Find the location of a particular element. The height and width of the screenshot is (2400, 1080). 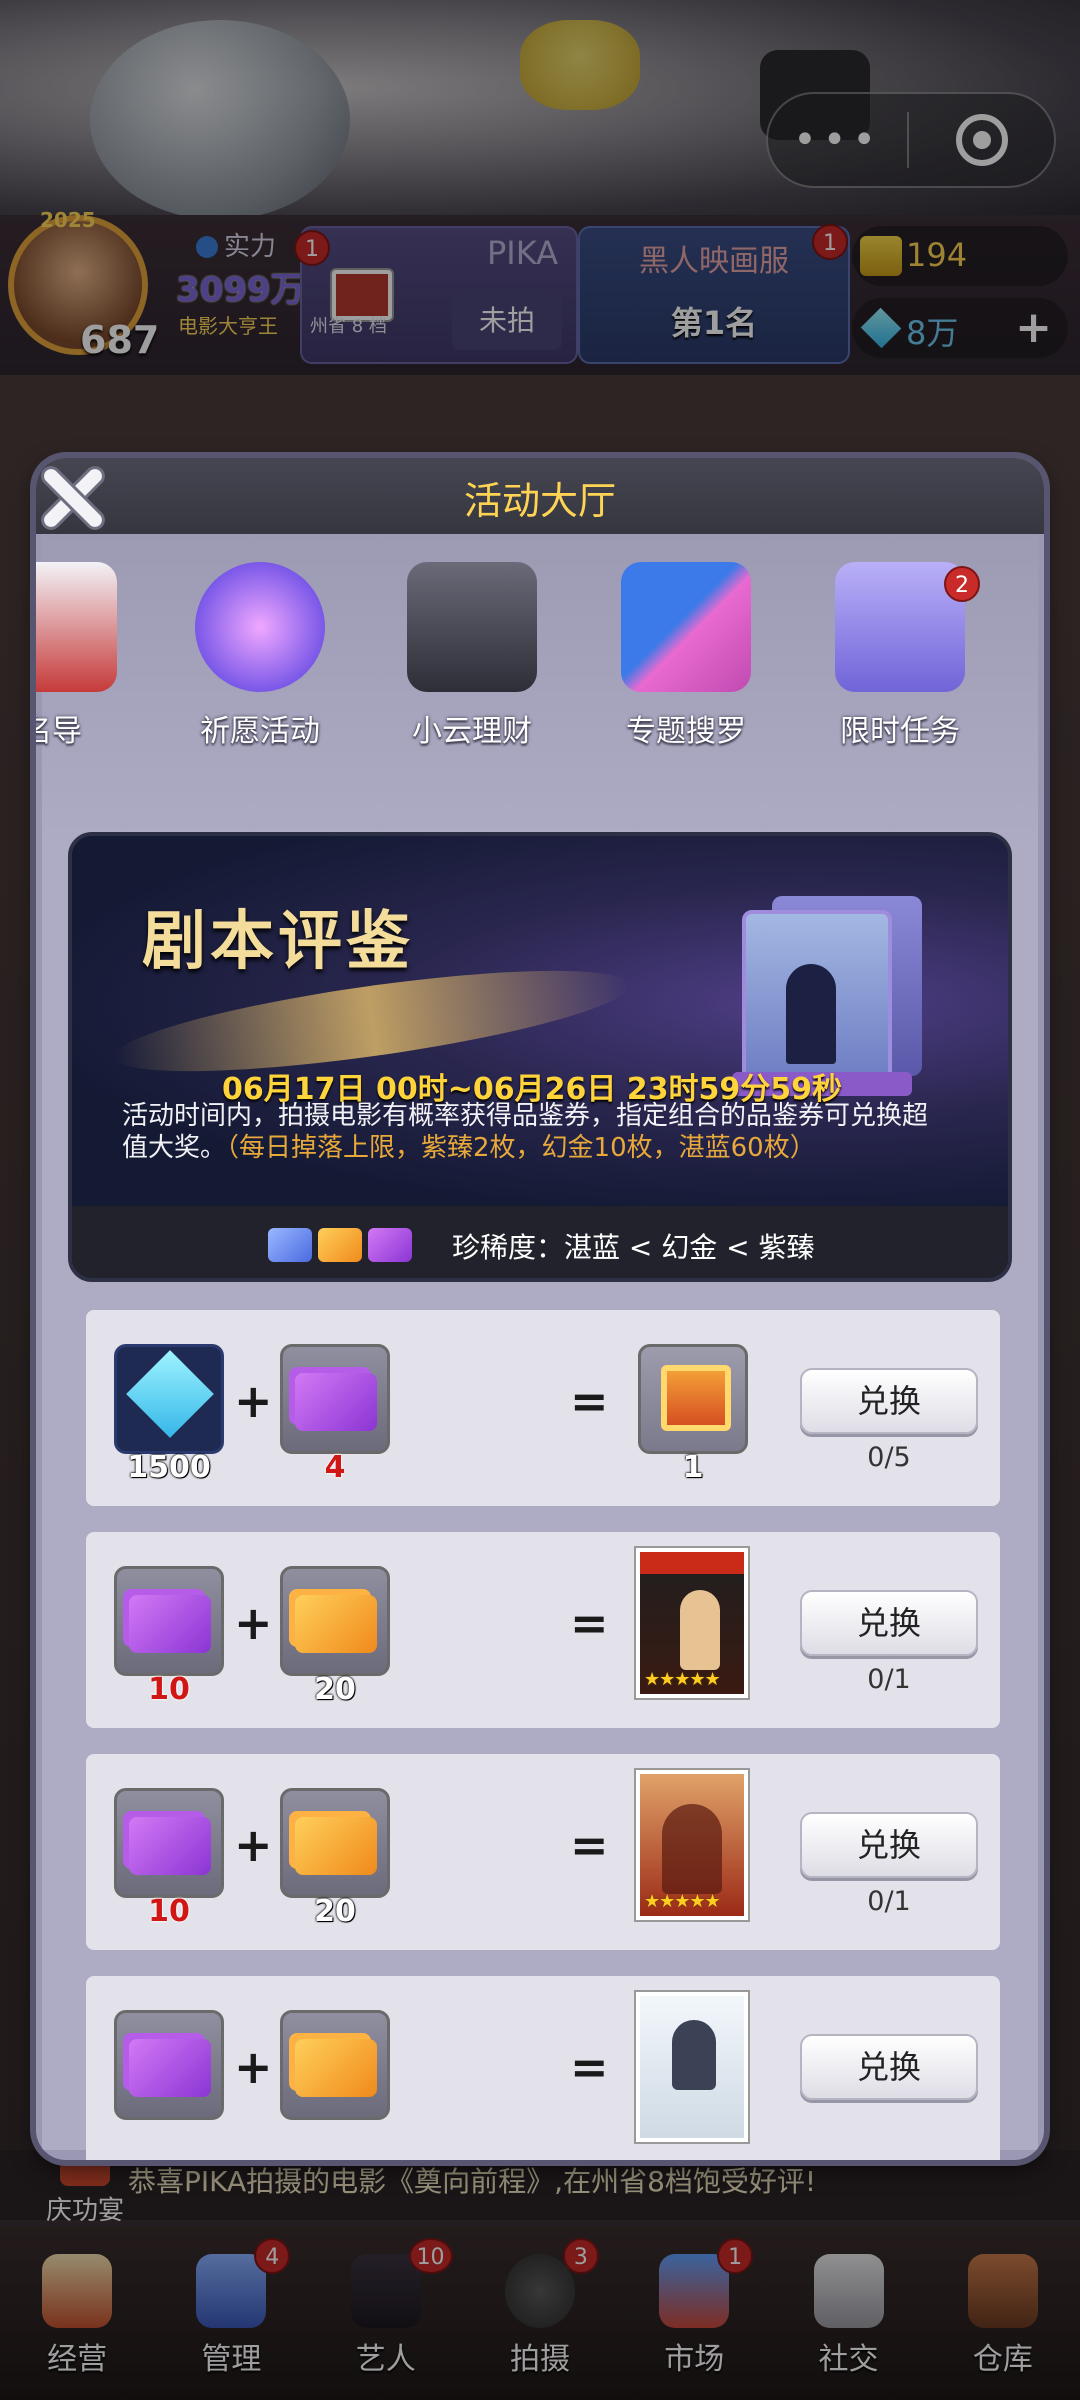

gift-box-slot is located at coordinates (693, 1399).